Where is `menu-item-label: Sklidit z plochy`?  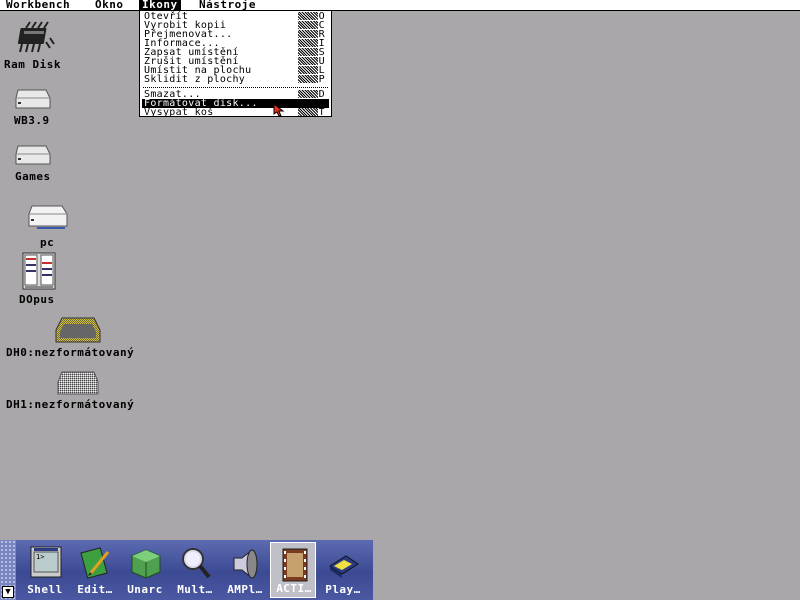 menu-item-label: Sklidit z plochy is located at coordinates (195, 79).